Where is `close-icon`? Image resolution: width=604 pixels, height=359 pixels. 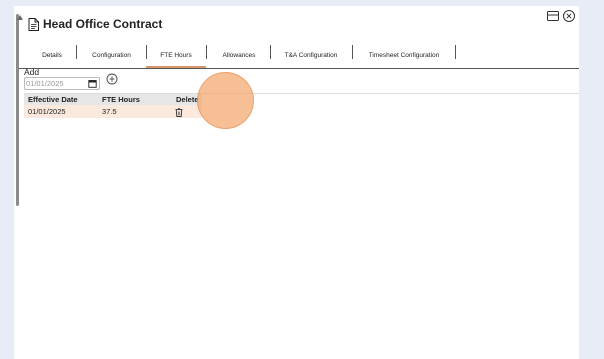
close-icon is located at coordinates (569, 16).